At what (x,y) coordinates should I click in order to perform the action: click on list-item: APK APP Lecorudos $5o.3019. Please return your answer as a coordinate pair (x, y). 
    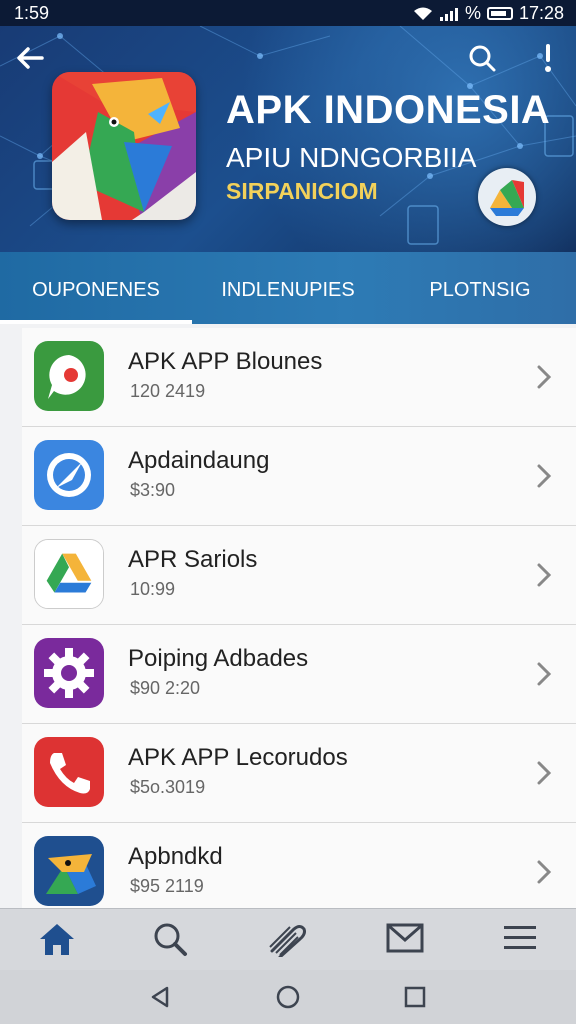
    Looking at the image, I should click on (299, 773).